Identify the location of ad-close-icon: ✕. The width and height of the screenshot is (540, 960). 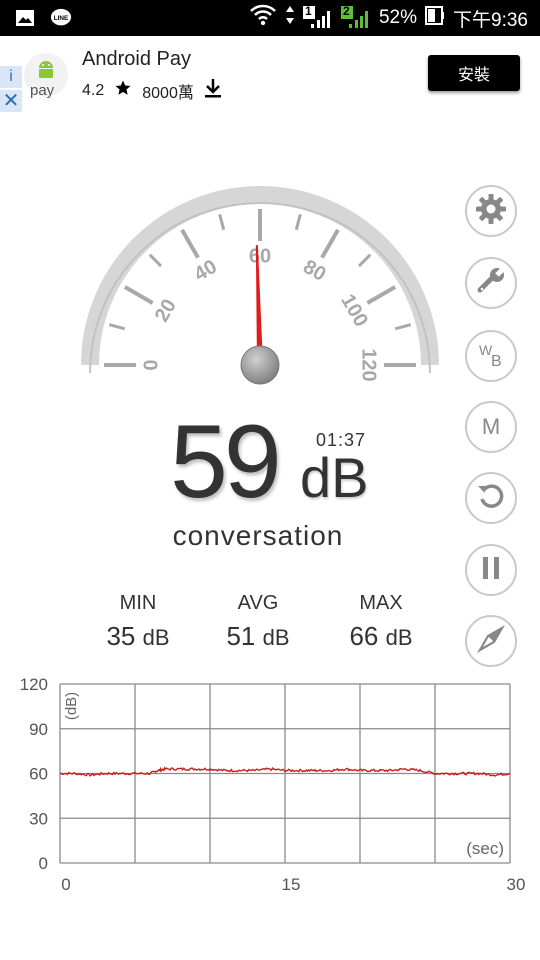
(11, 101).